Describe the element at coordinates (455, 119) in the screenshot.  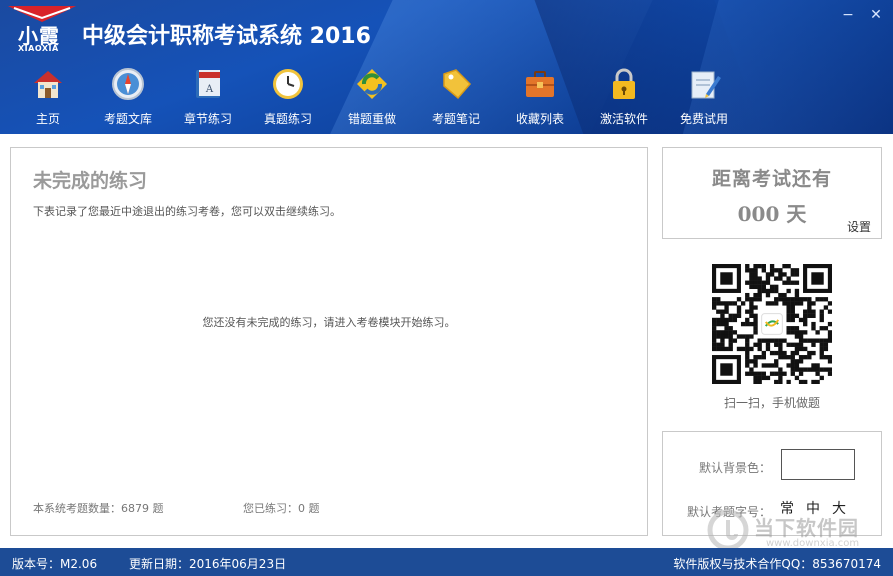
I see `toolbar-label: 考题笔记` at that location.